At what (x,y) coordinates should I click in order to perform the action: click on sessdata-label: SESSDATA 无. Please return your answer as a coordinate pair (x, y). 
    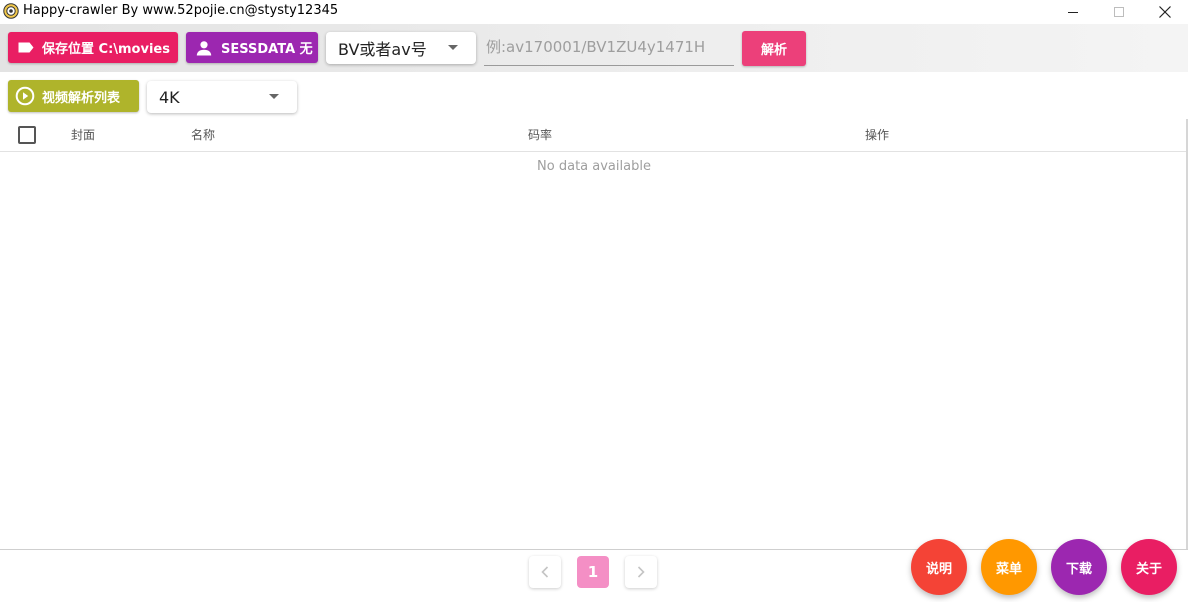
    Looking at the image, I should click on (267, 49).